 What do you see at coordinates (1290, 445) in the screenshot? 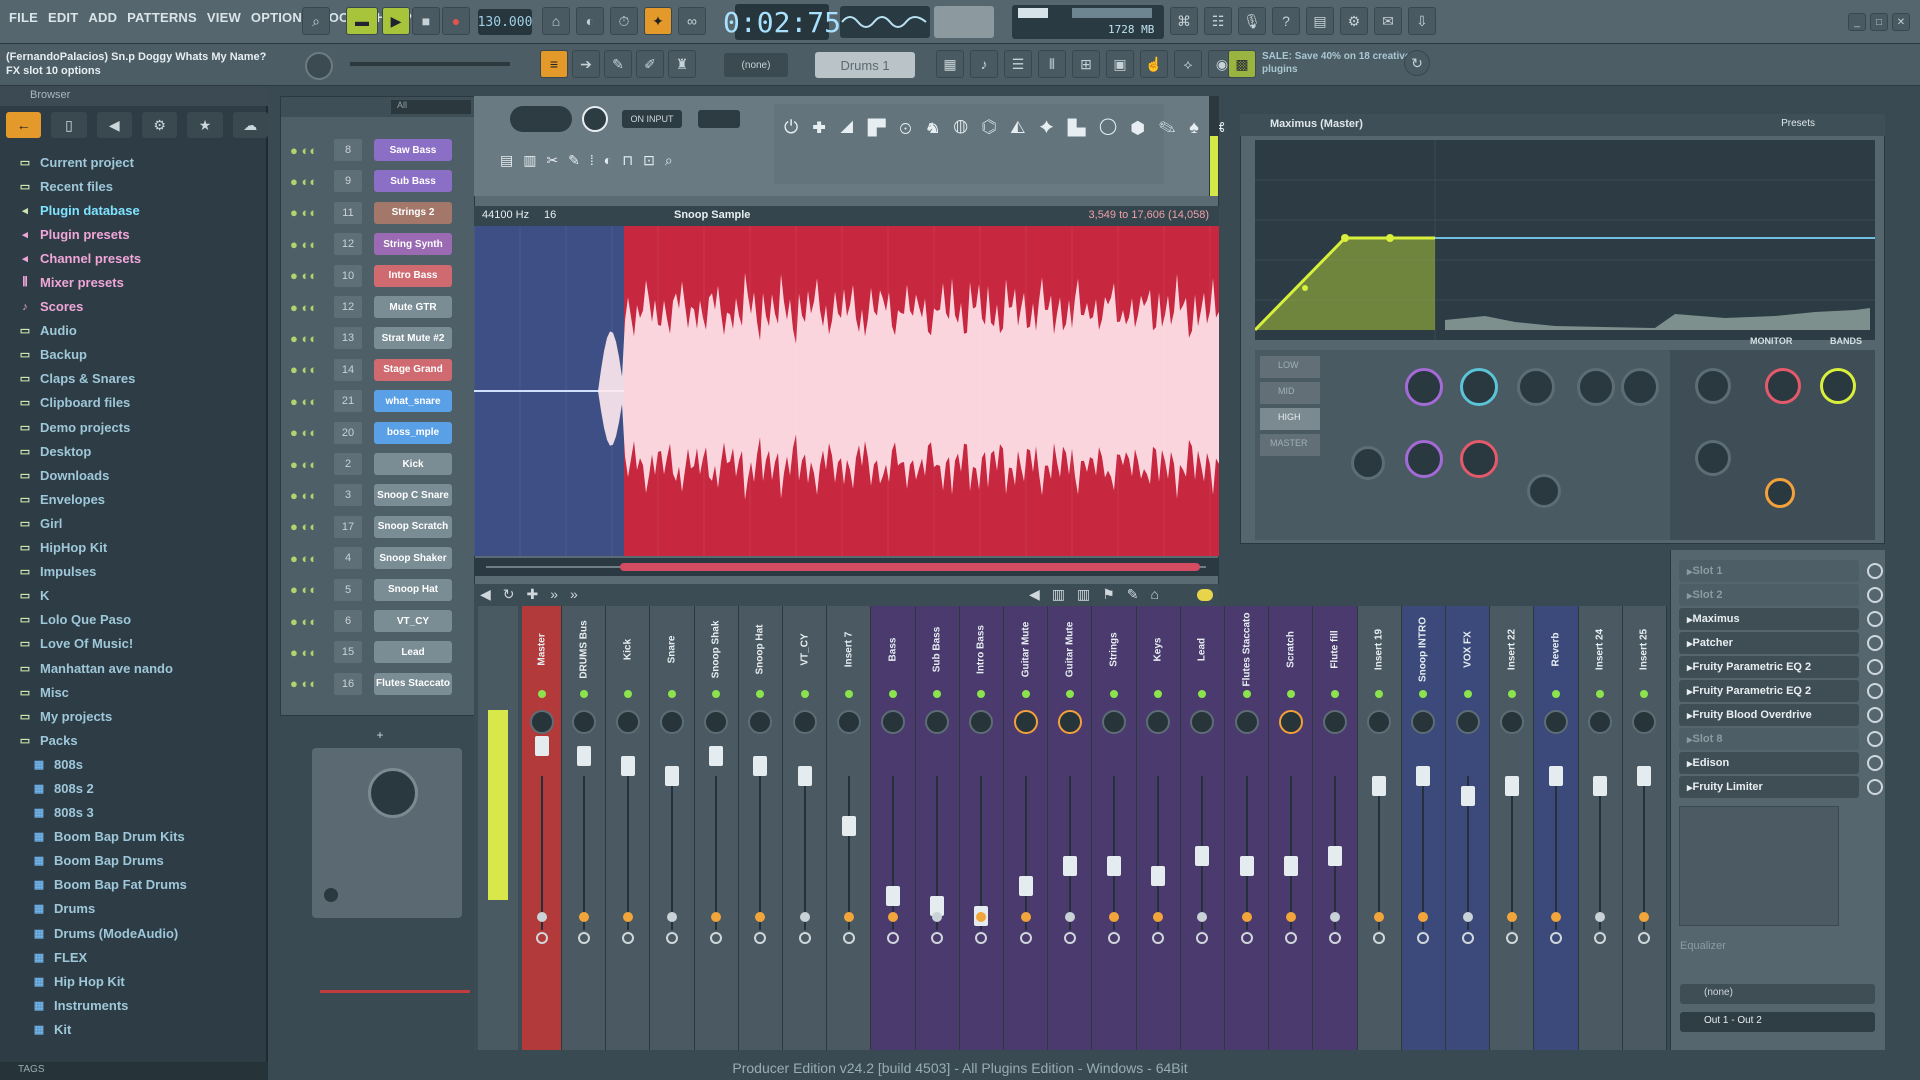
I see `band-master: MASTER` at bounding box center [1290, 445].